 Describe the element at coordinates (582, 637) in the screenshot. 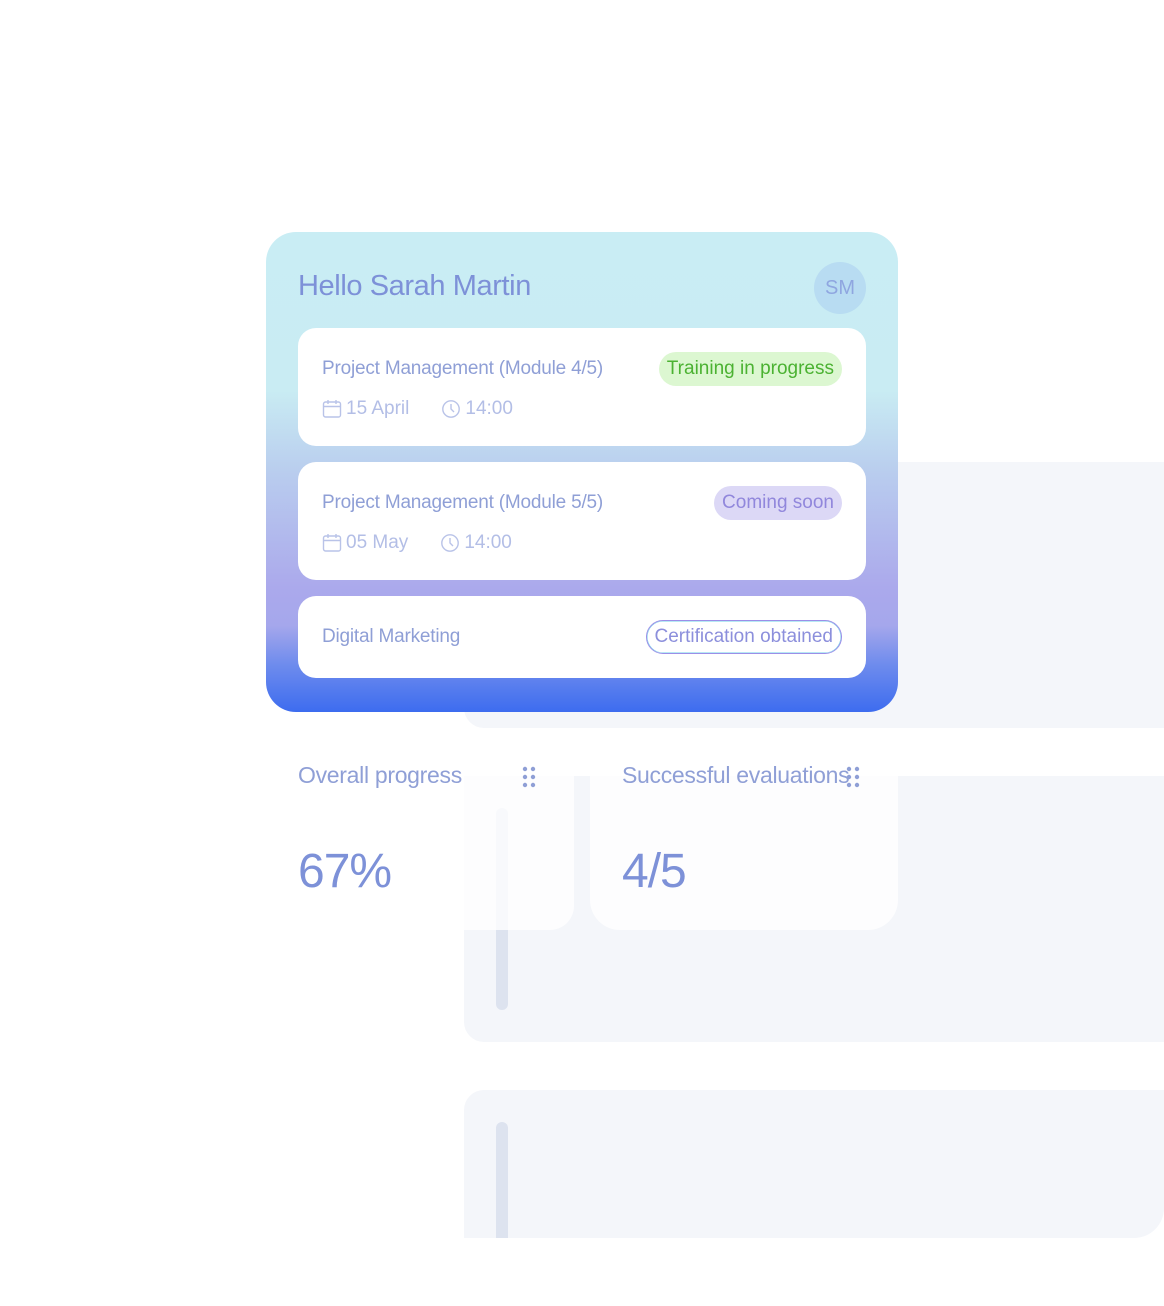

I see `course-item: Digital Marketing Certification obtained` at that location.